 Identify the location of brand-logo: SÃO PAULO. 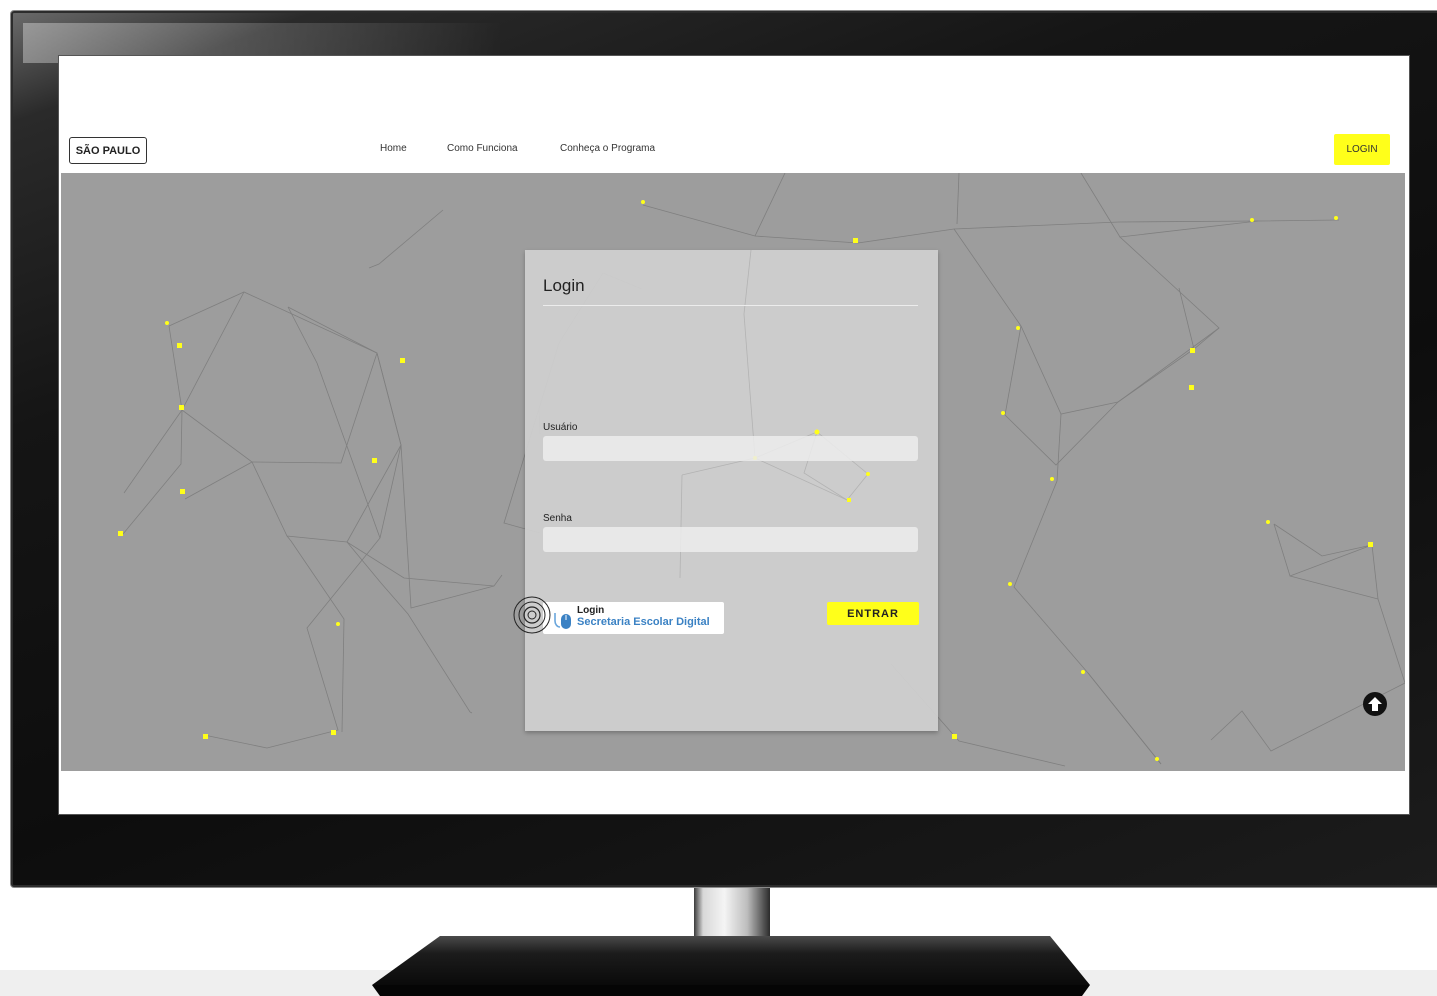
(108, 150).